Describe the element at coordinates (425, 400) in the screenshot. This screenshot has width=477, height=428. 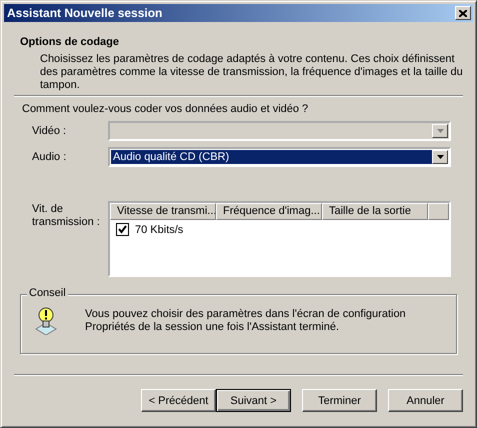
I see `wizard-button: Annuler` at that location.